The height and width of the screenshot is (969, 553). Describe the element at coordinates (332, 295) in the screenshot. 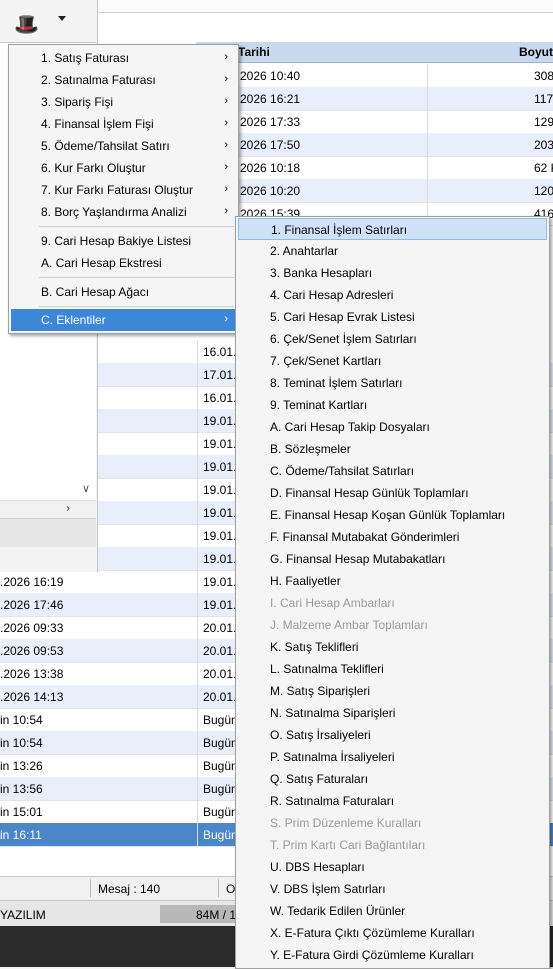

I see `menu-item-label: 4. Cari Hesap Adresleri` at that location.